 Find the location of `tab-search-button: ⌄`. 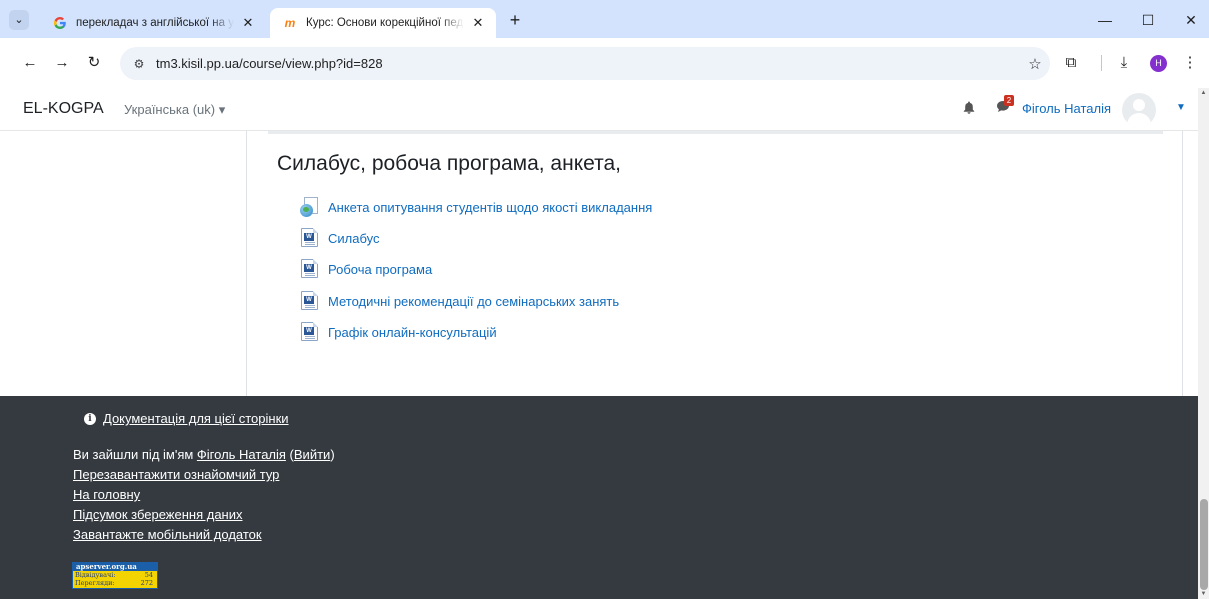

tab-search-button: ⌄ is located at coordinates (19, 20).